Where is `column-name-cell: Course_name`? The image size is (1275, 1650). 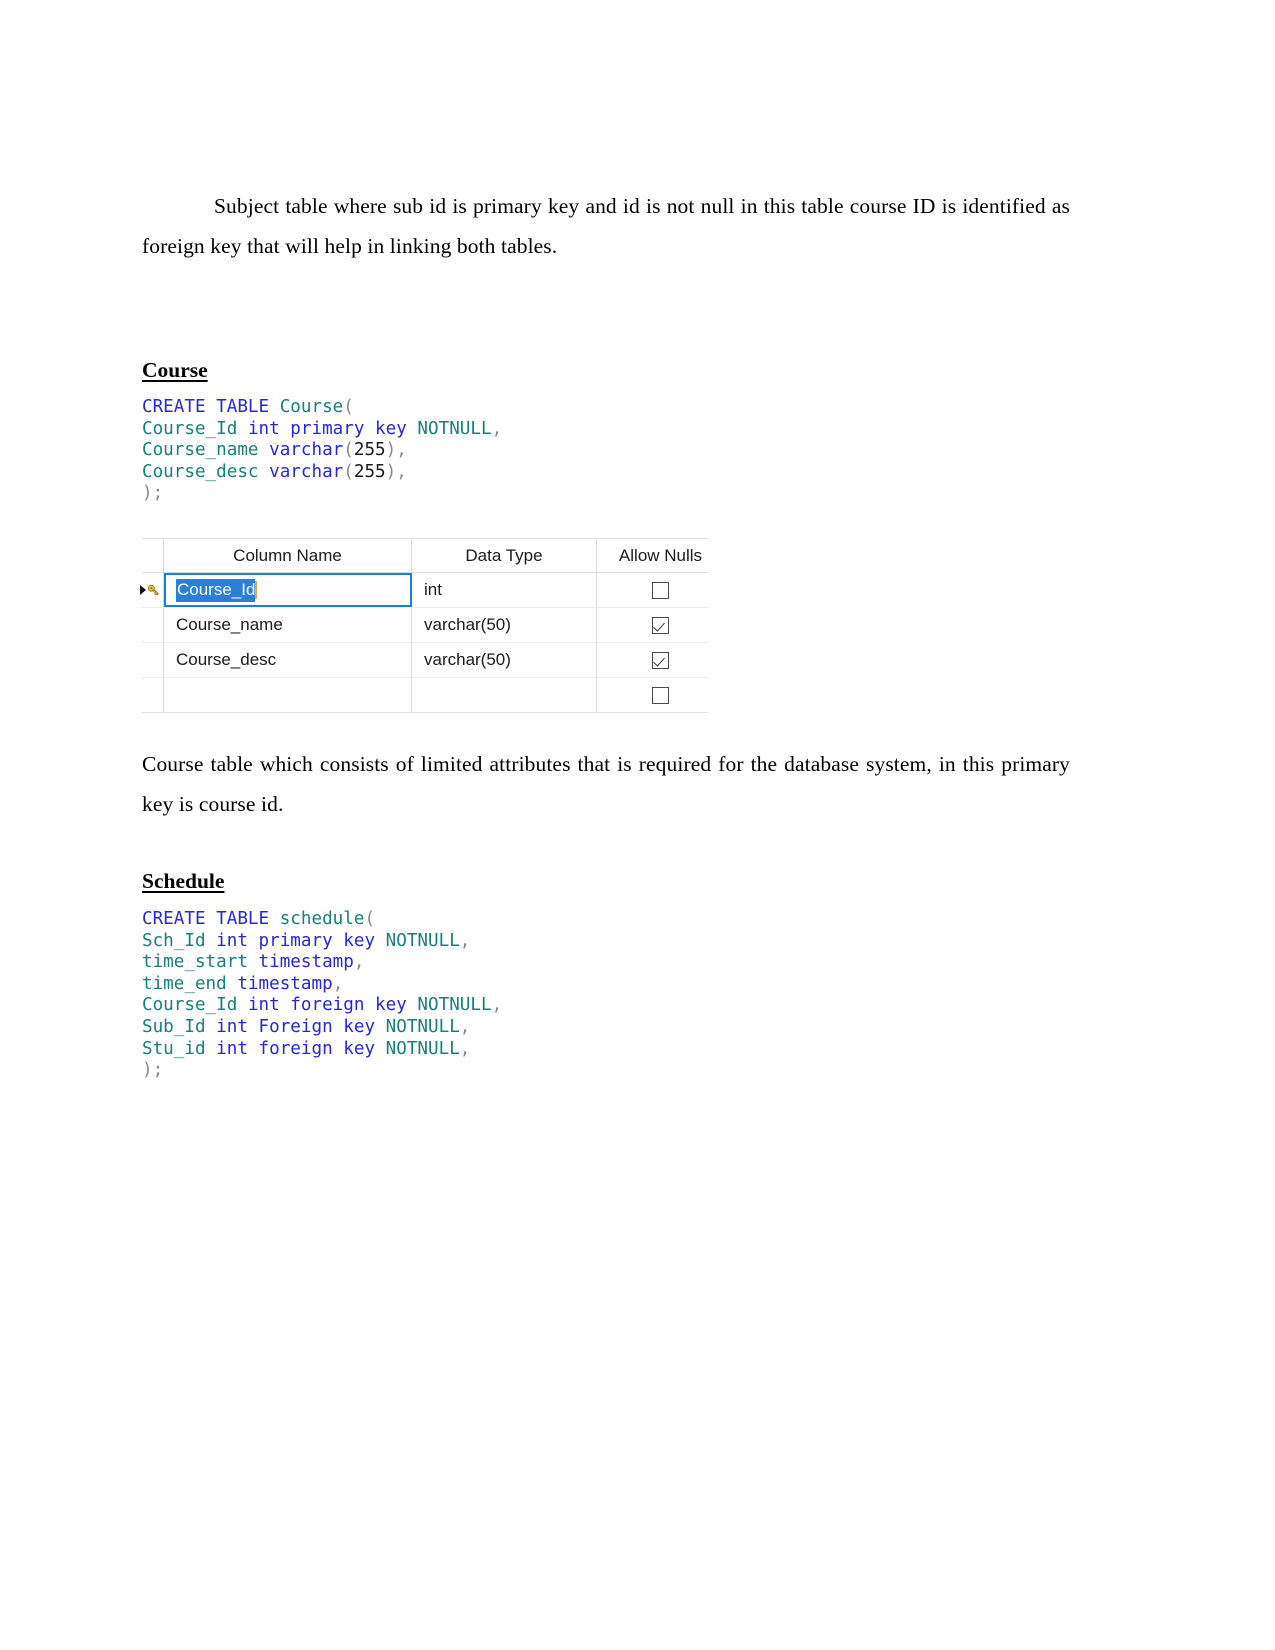 column-name-cell: Course_name is located at coordinates (288, 625).